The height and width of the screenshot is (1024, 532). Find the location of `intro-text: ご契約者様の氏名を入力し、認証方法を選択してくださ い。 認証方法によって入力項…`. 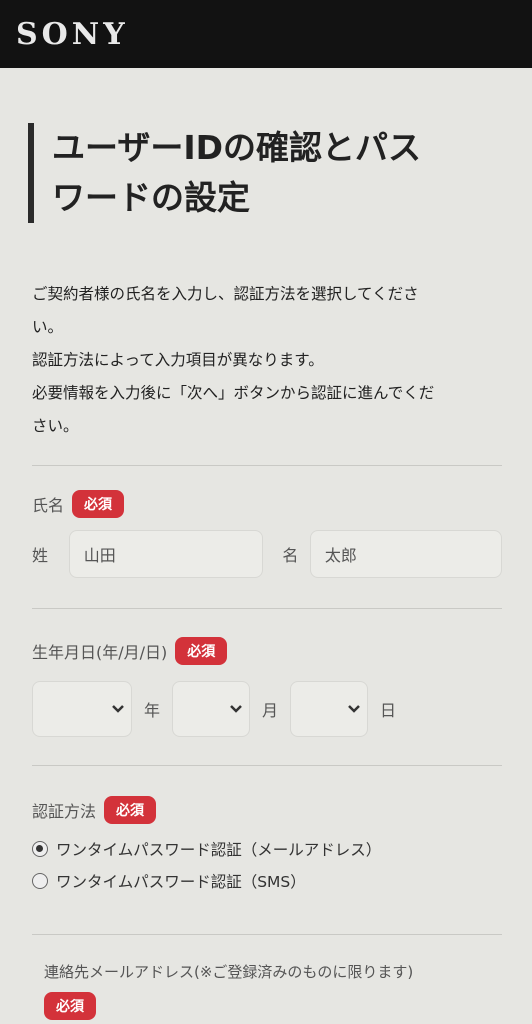

intro-text: ご契約者様の氏名を入力し、認証方法を選択してくださ い。 認証方法によって入力項… is located at coordinates (267, 360).